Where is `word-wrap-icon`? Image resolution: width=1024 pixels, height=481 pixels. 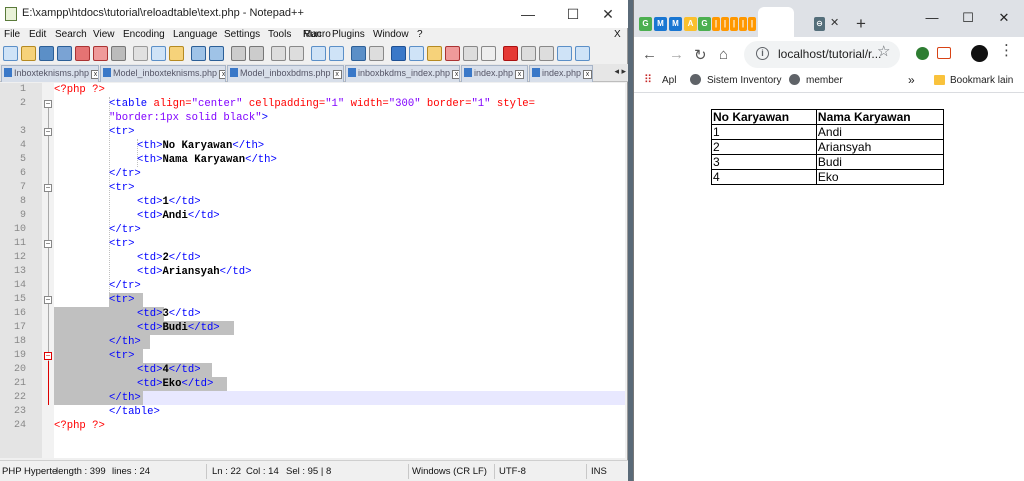 word-wrap-icon is located at coordinates (358, 53).